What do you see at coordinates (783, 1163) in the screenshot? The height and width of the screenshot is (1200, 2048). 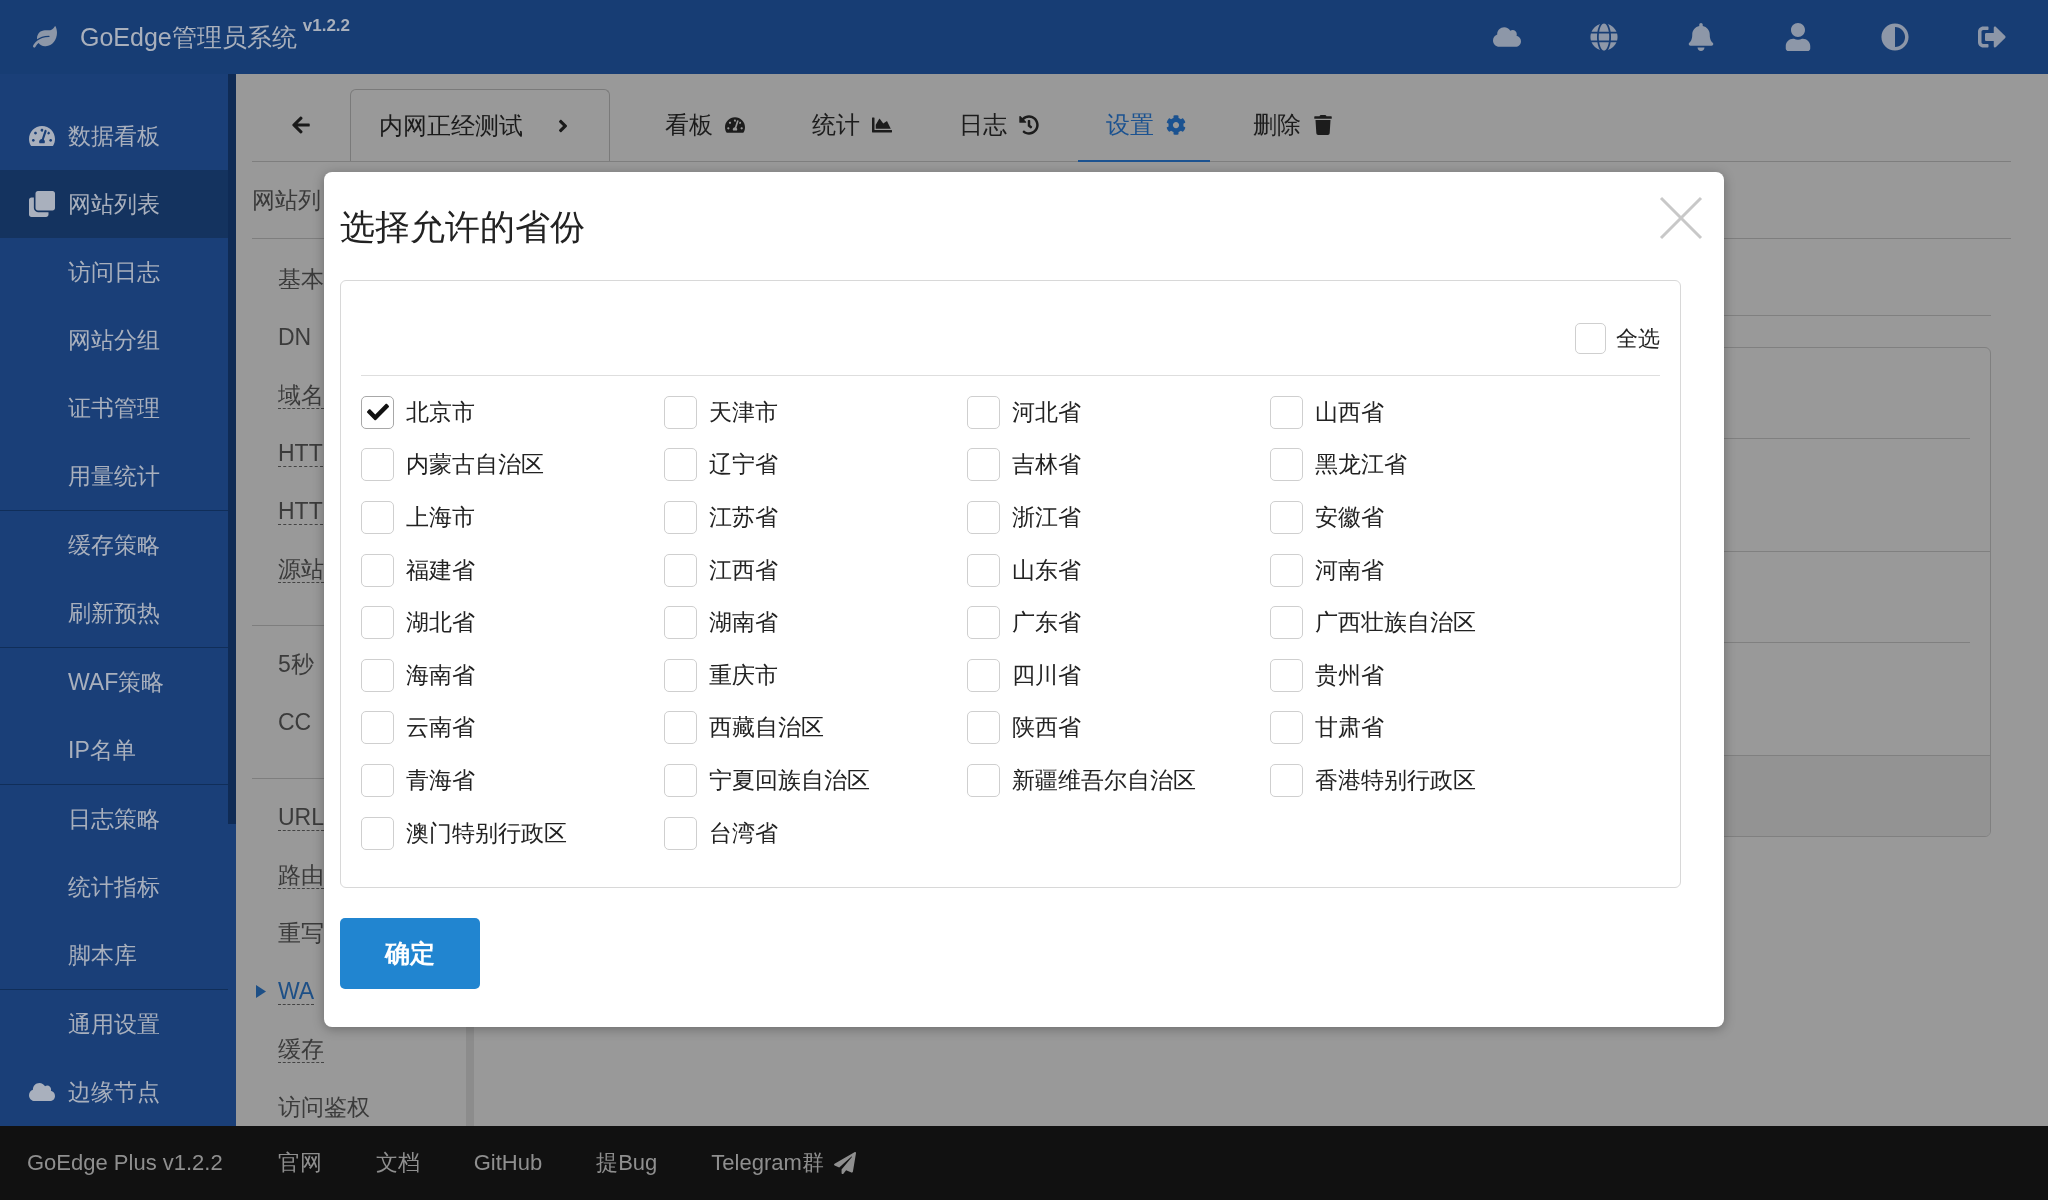 I see `footer-link: Telegram群` at bounding box center [783, 1163].